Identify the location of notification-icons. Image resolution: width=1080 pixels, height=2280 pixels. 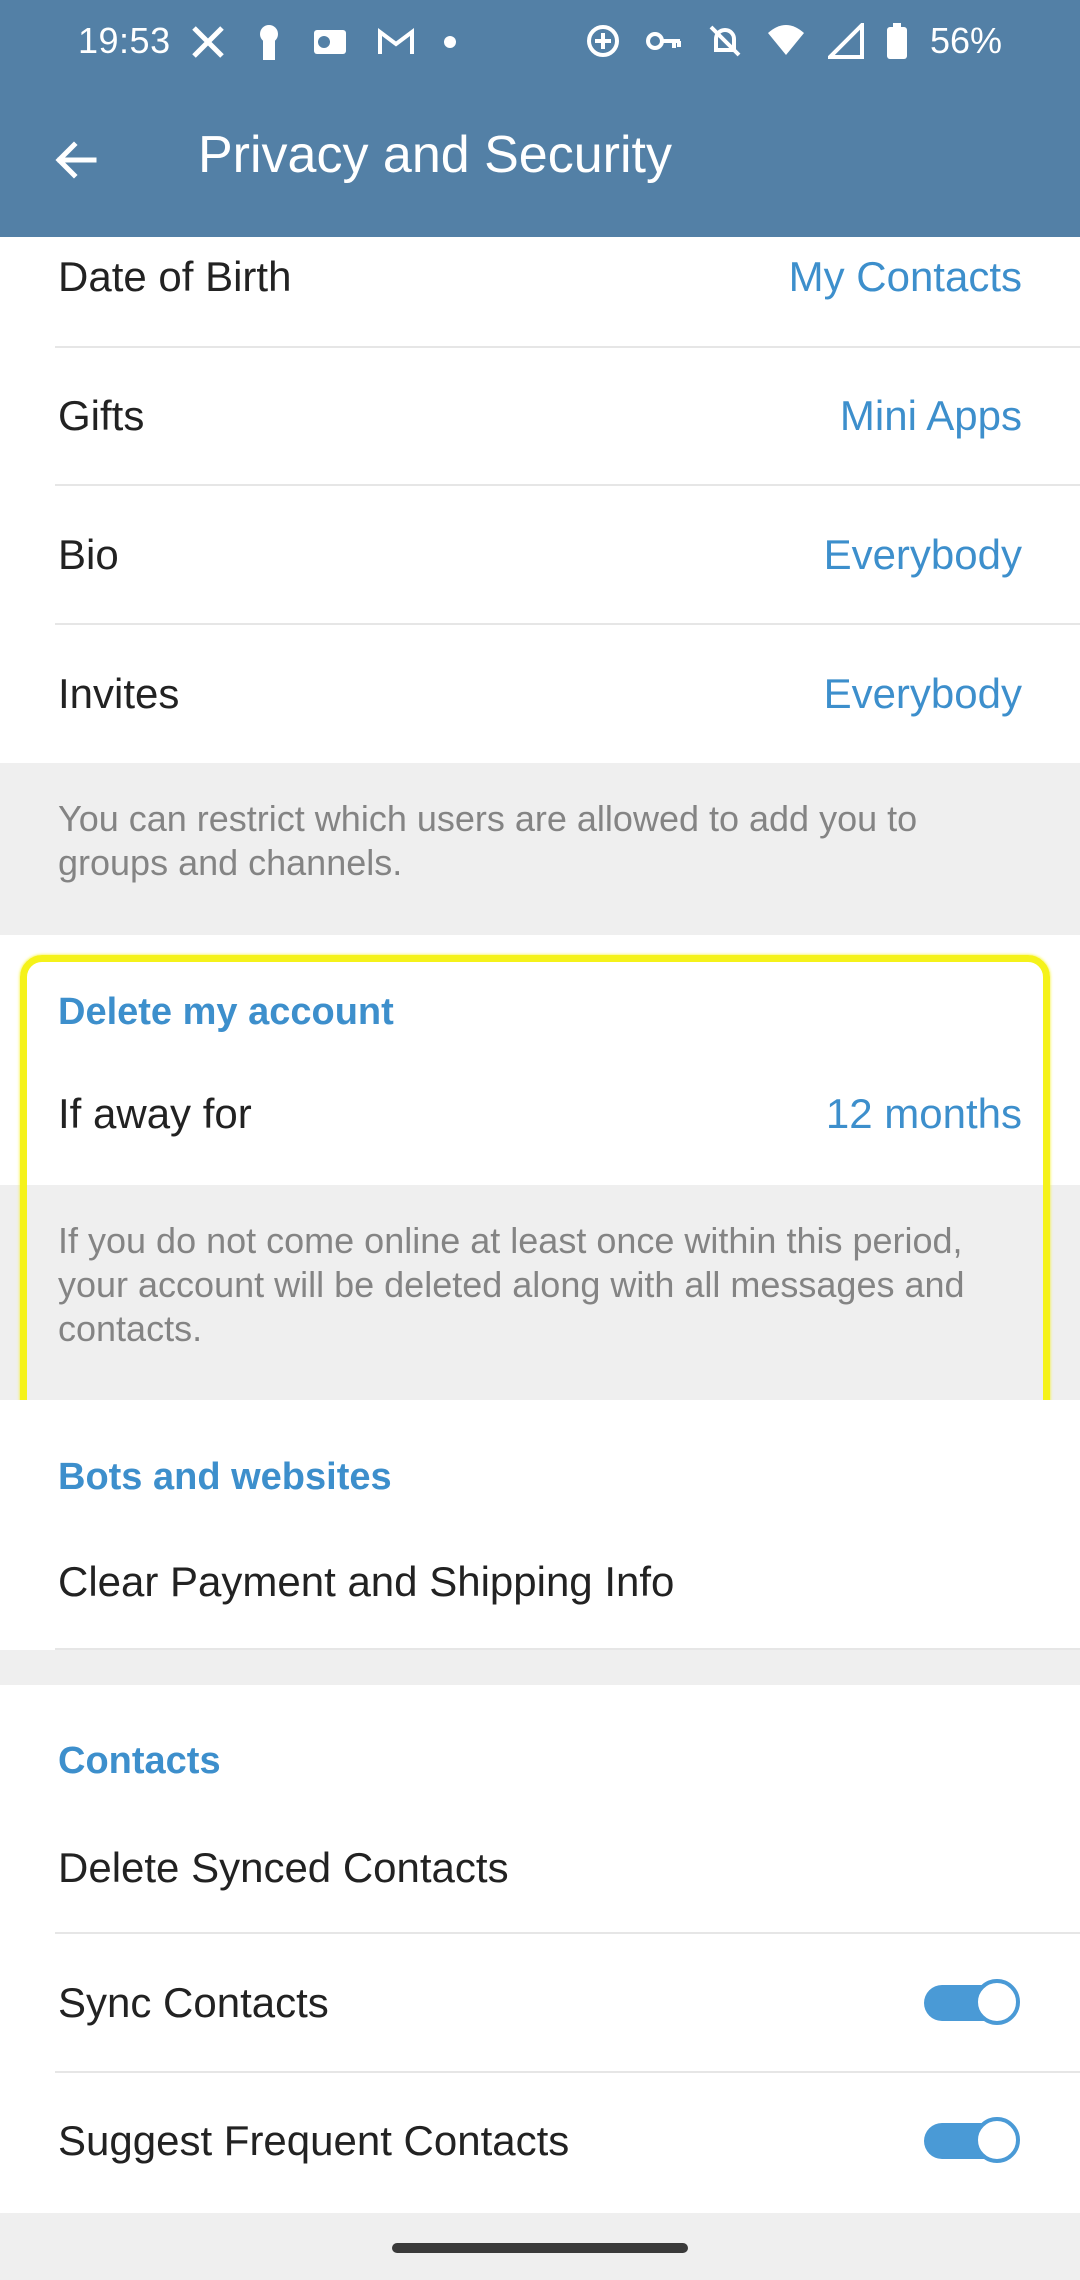
(323, 42).